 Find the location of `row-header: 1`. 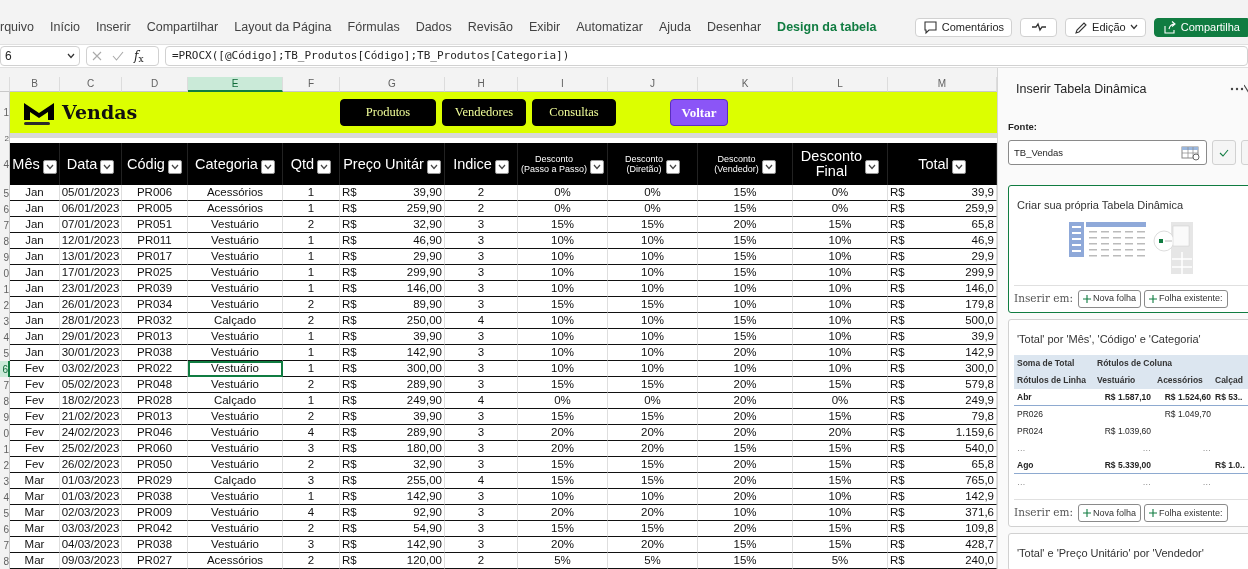

row-header: 1 is located at coordinates (6, 112).